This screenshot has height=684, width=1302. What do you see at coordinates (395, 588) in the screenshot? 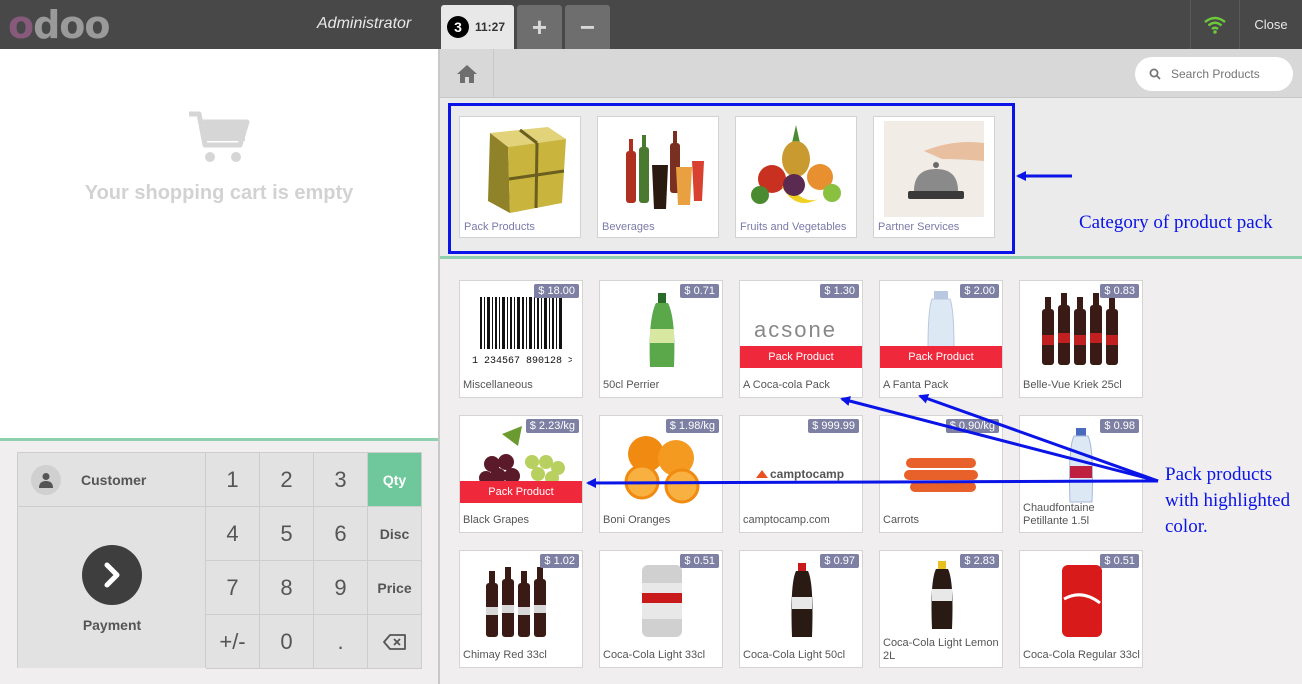
I see `mode-price-button: Price` at bounding box center [395, 588].